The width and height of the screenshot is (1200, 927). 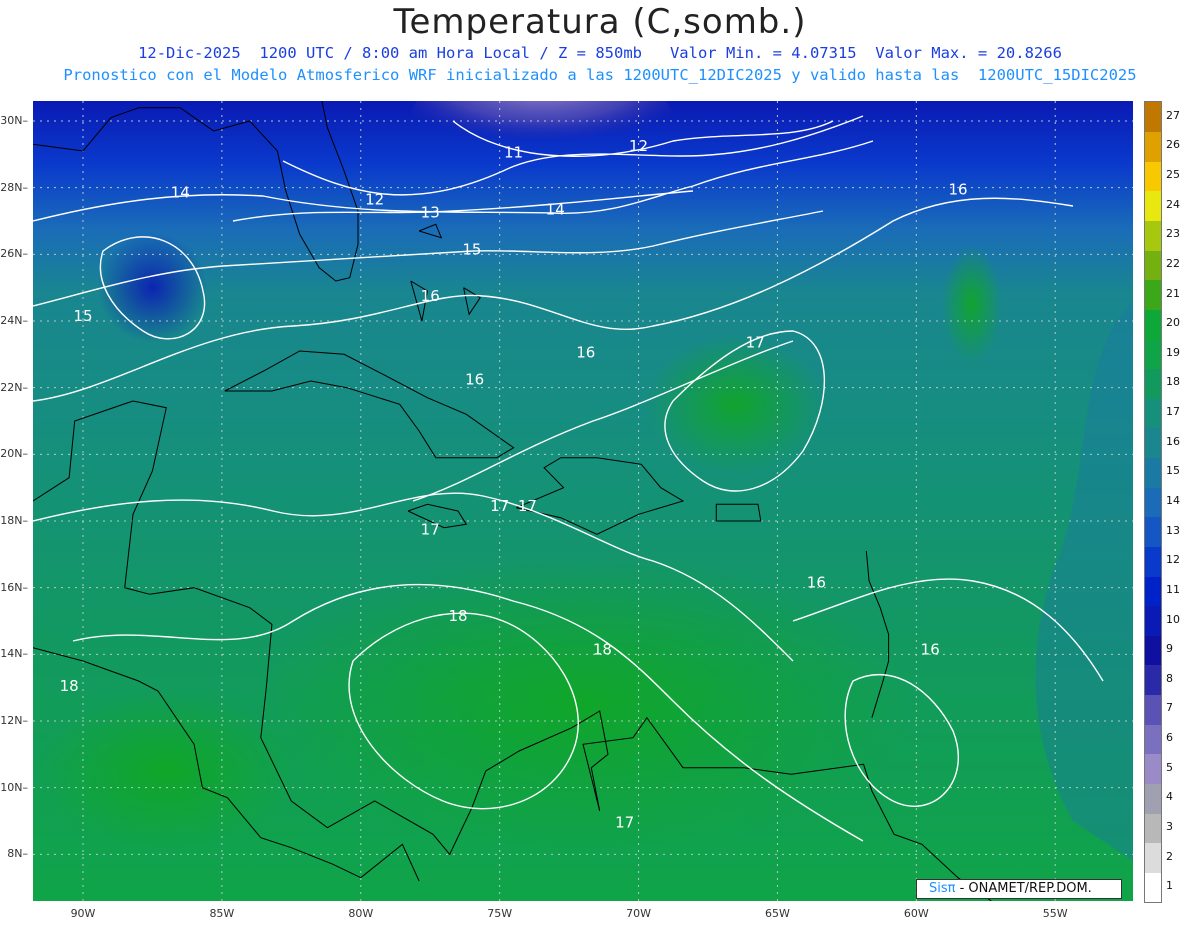 What do you see at coordinates (971, 304) in the screenshot?
I see `warm-streak-east` at bounding box center [971, 304].